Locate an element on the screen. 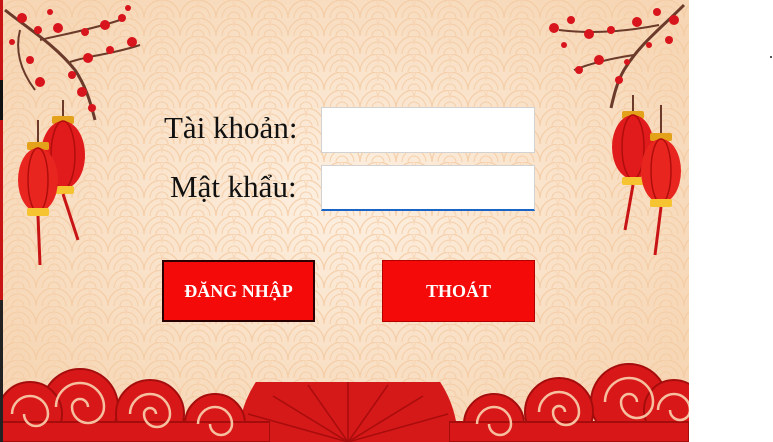  password-label: Mật khẩu: is located at coordinates (233, 186).